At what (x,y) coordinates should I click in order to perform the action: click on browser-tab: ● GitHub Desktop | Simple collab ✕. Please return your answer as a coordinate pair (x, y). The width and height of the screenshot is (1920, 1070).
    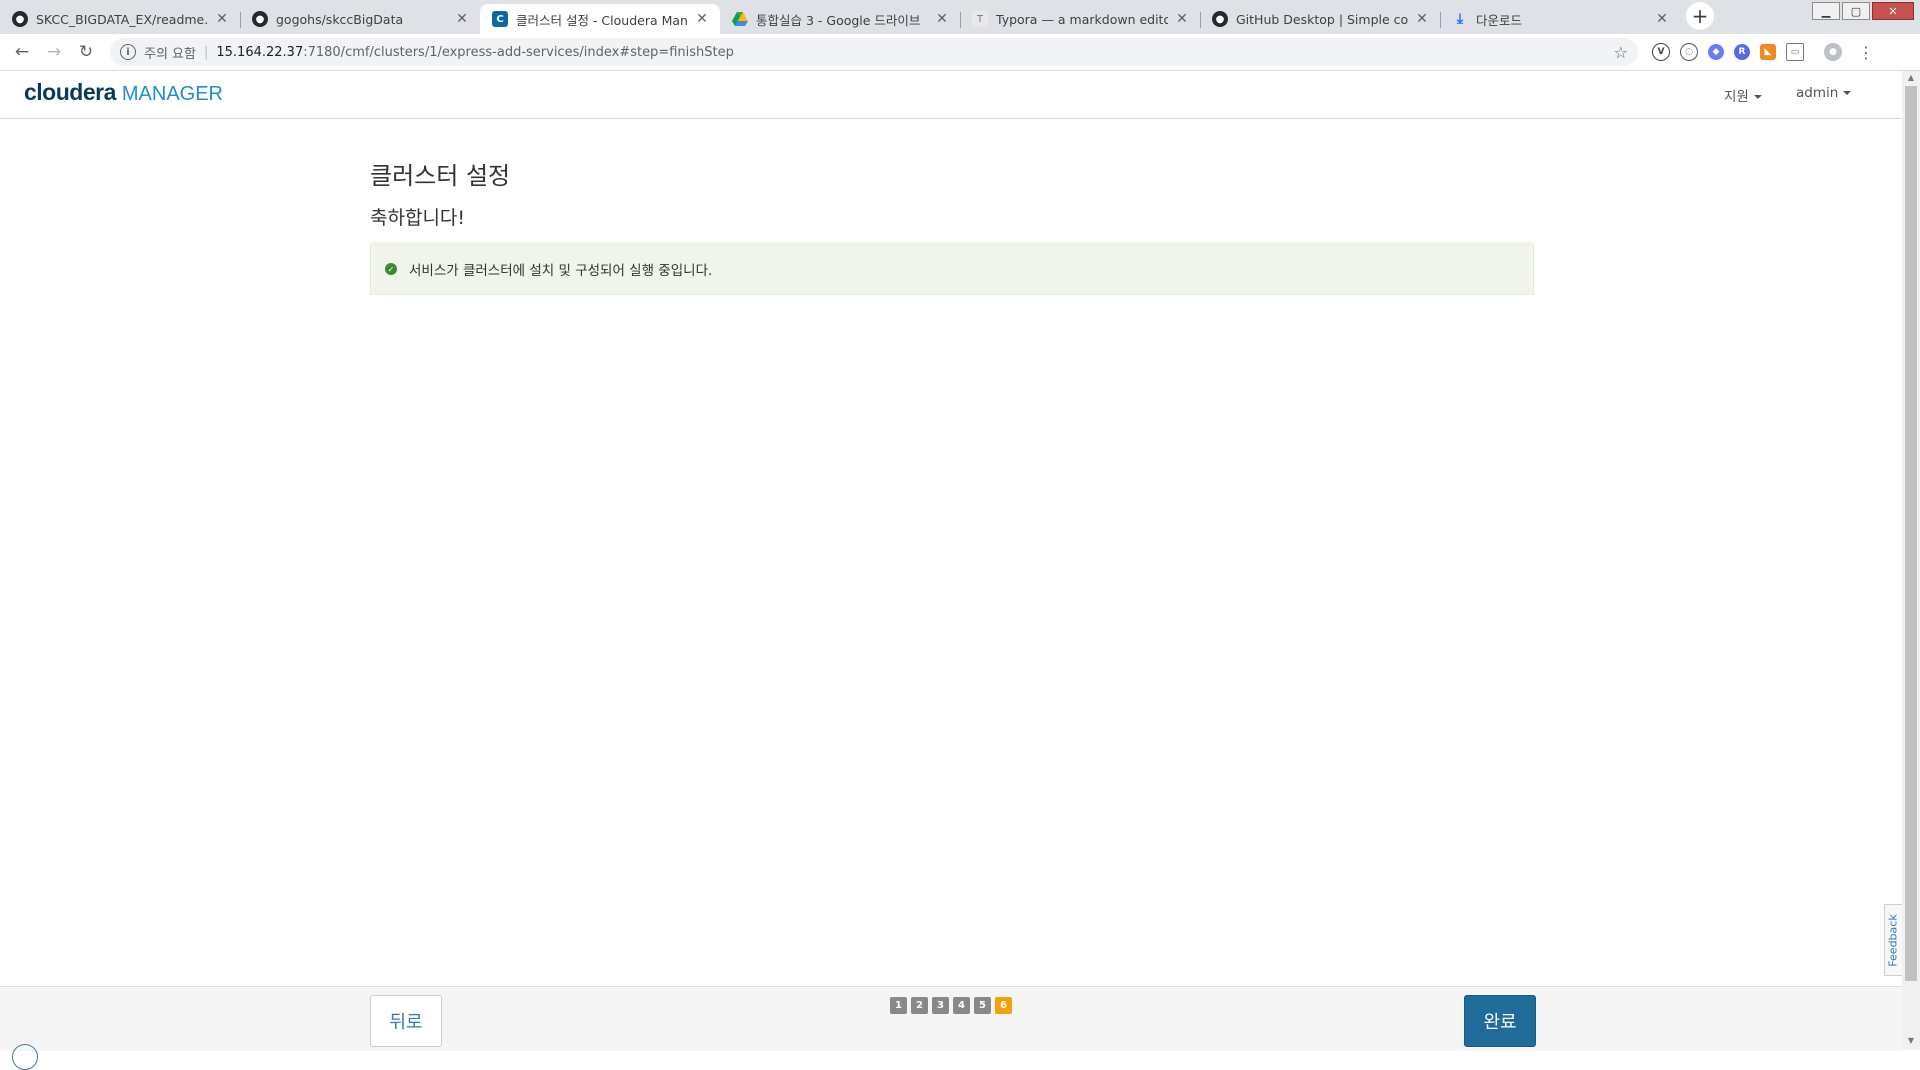
    Looking at the image, I should click on (1320, 19).